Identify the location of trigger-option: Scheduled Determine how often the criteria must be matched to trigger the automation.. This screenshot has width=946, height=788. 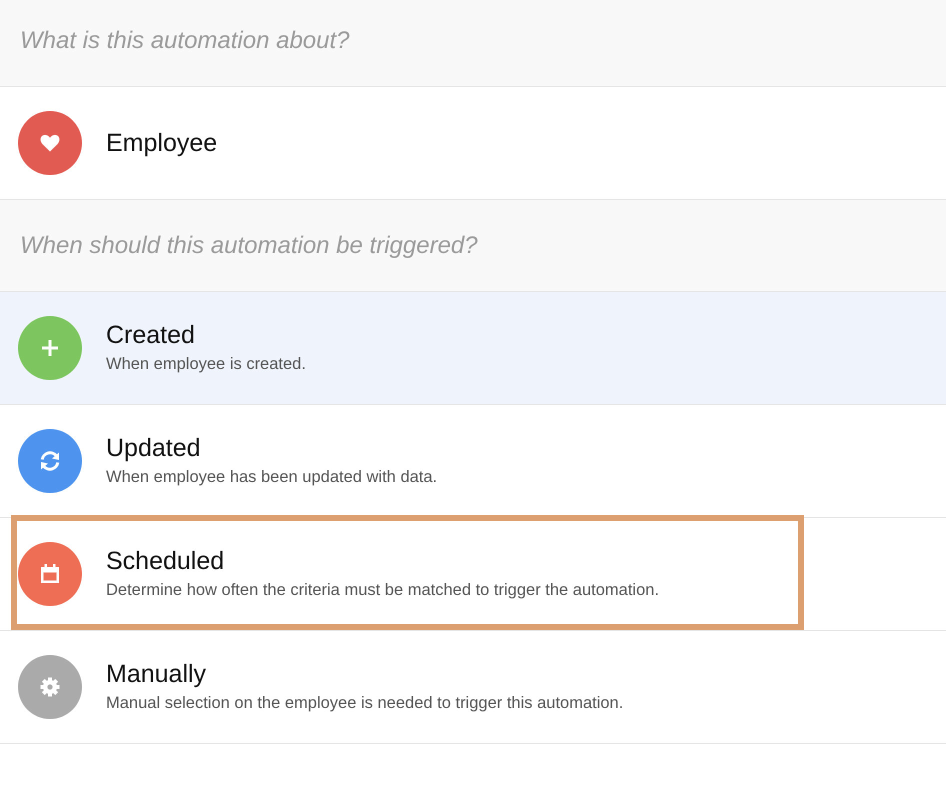
(473, 574).